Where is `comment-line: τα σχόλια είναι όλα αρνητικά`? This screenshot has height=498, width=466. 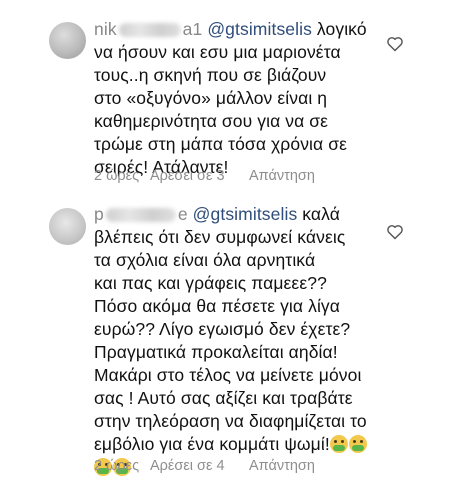 comment-line: τα σχόλια είναι όλα αρνητικά is located at coordinates (205, 260).